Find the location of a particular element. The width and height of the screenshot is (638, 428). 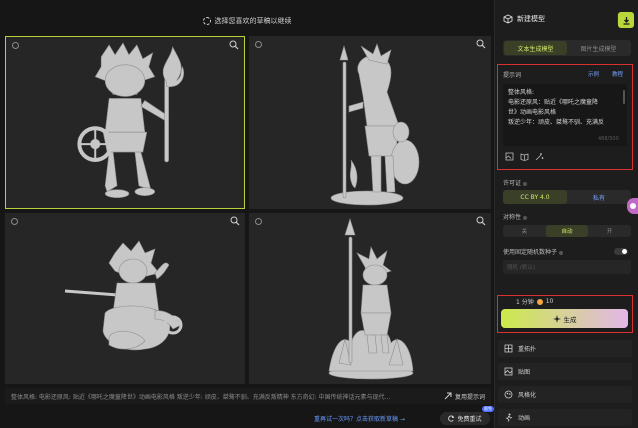

cost-time: 1 分钟 is located at coordinates (525, 302).